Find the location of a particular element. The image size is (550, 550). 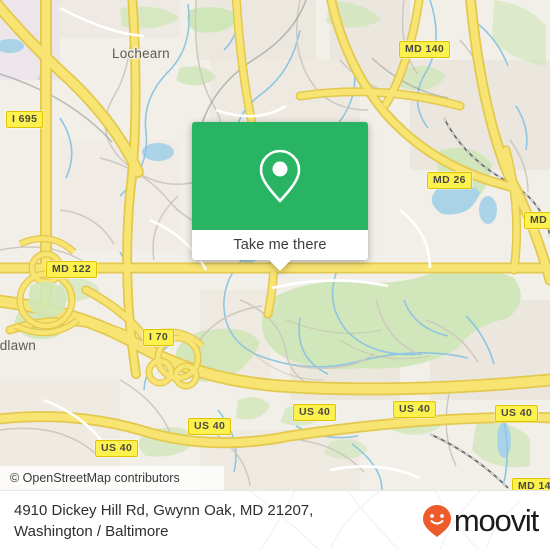

road-shield-us40-2: US 40 is located at coordinates (210, 426).